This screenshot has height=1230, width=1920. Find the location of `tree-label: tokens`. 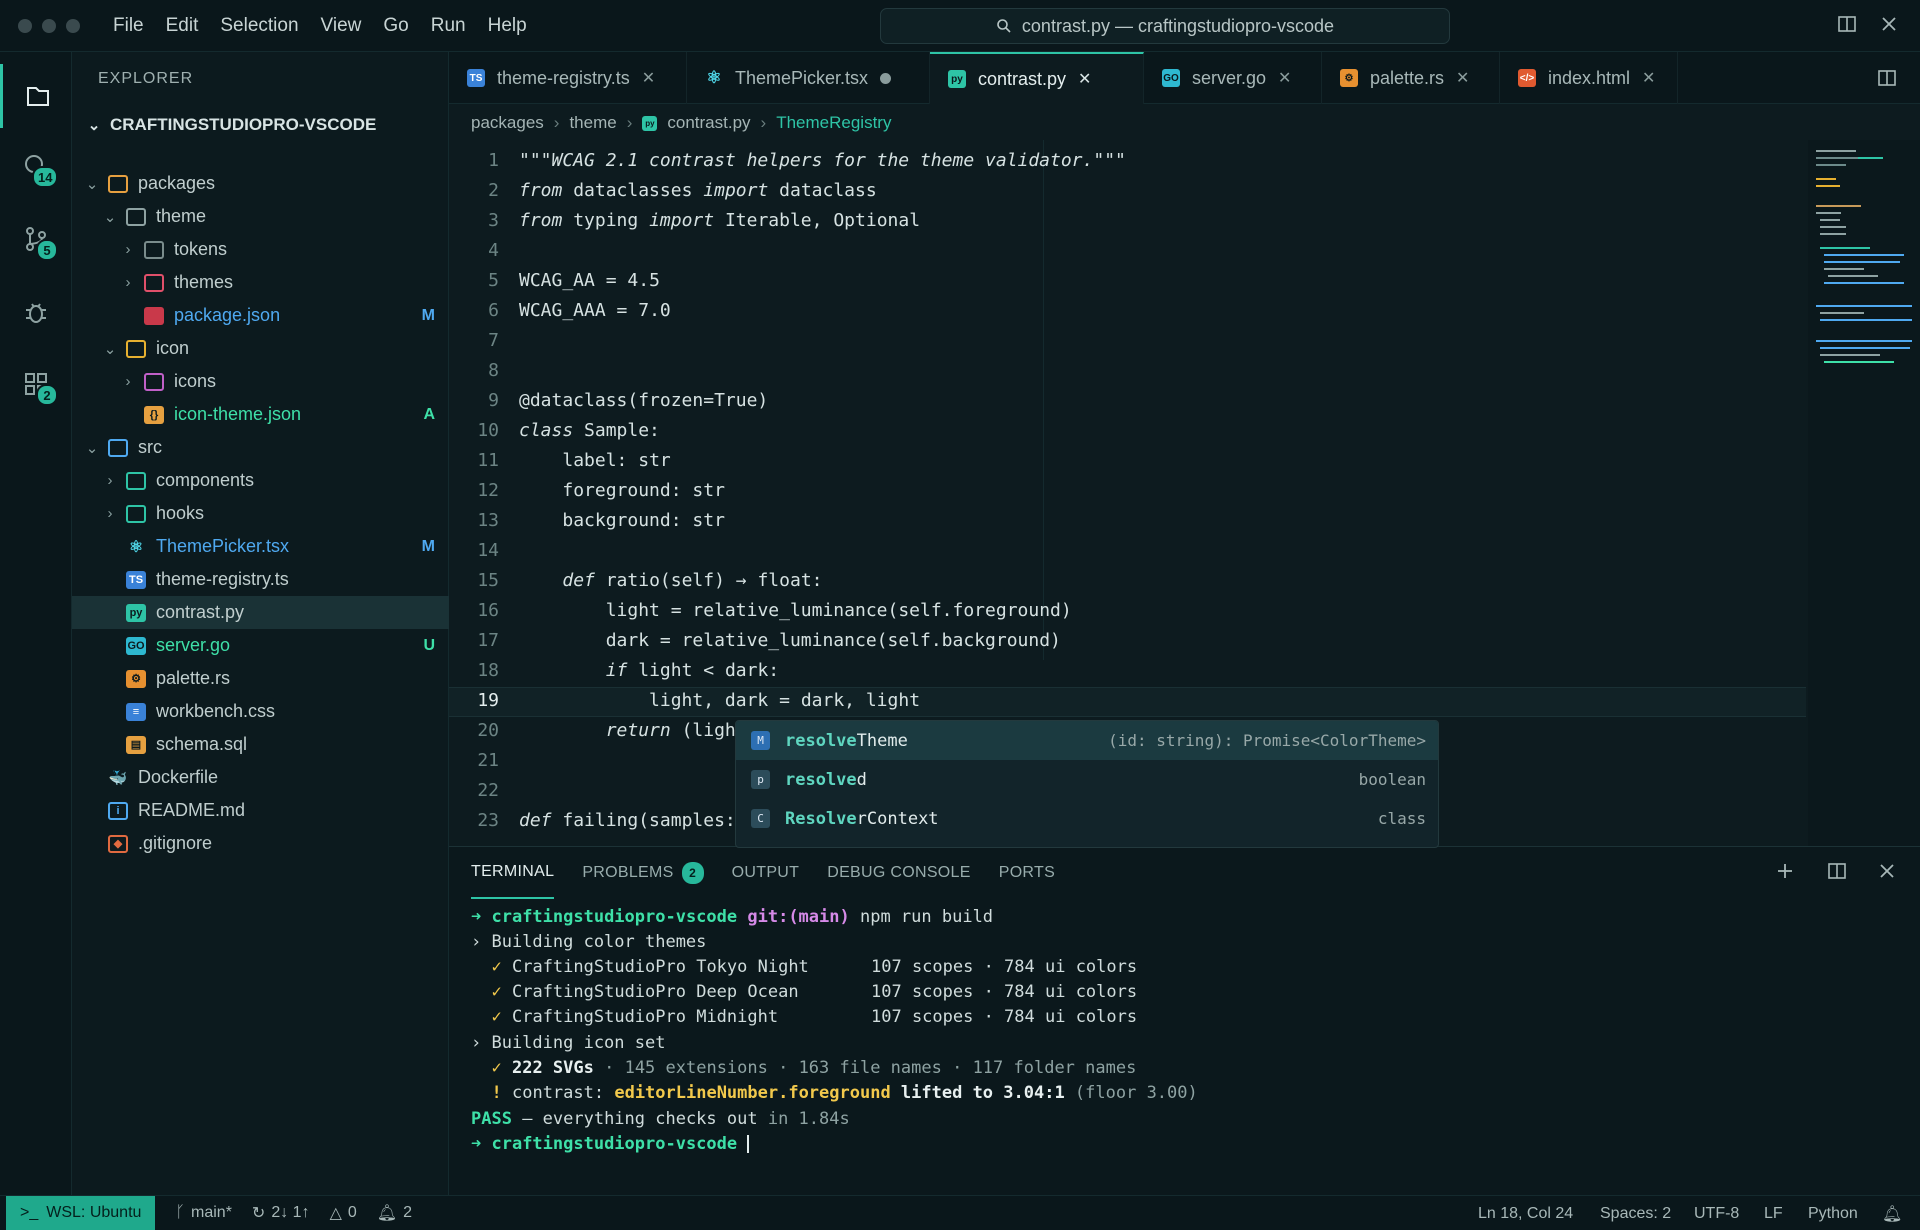

tree-label: tokens is located at coordinates (201, 249).